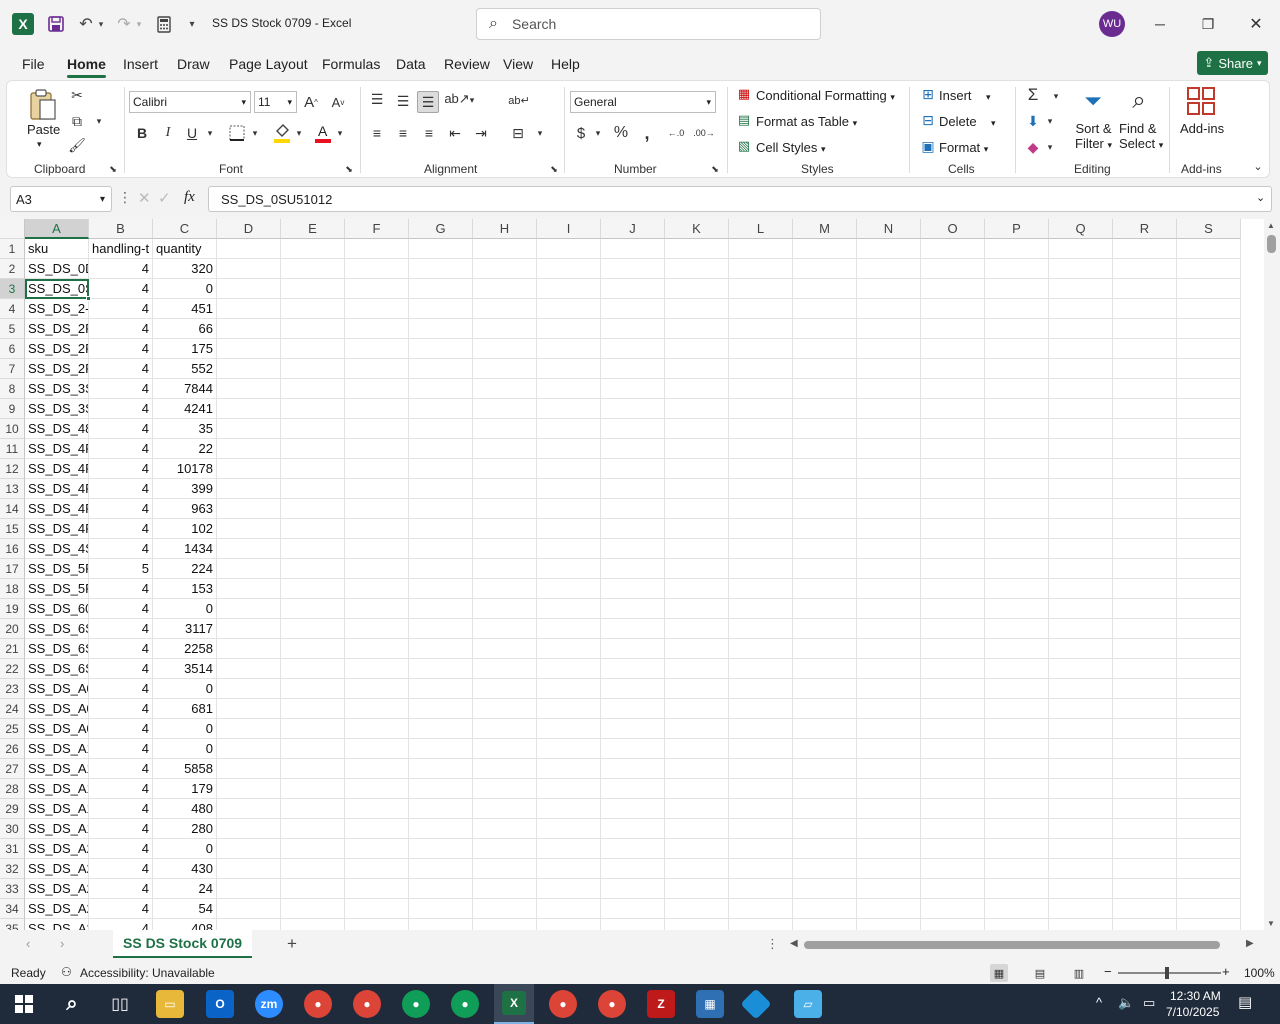 This screenshot has width=1280, height=1024. Describe the element at coordinates (825, 589) in the screenshot. I see `cell-m18` at that location.